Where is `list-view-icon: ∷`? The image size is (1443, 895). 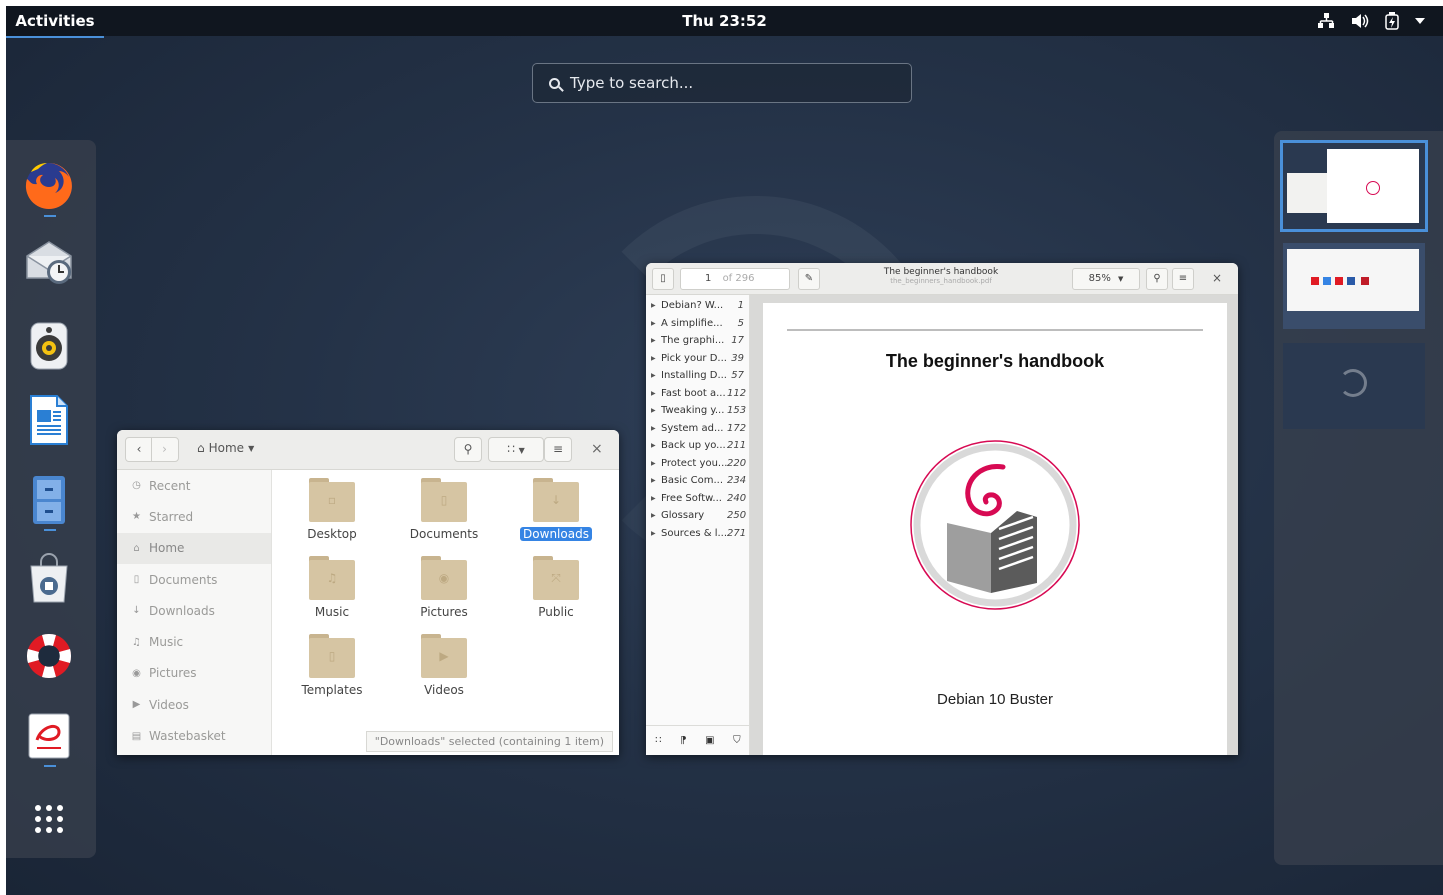 list-view-icon: ∷ is located at coordinates (511, 449).